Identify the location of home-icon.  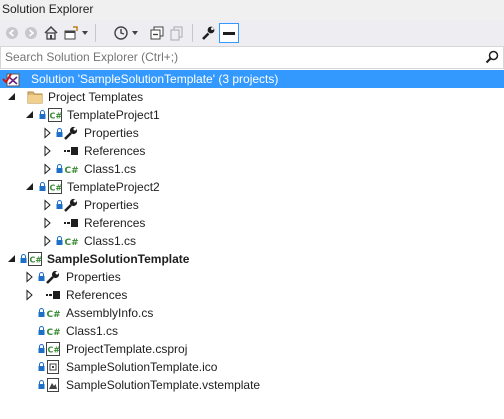
(51, 33).